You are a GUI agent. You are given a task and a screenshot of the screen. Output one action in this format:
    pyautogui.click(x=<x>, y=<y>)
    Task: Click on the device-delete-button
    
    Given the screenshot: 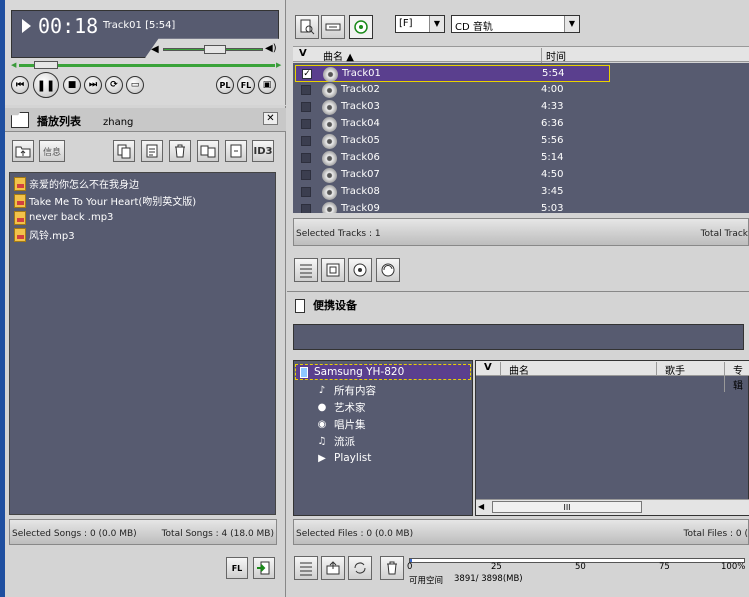 What is the action you would take?
    pyautogui.click(x=392, y=568)
    